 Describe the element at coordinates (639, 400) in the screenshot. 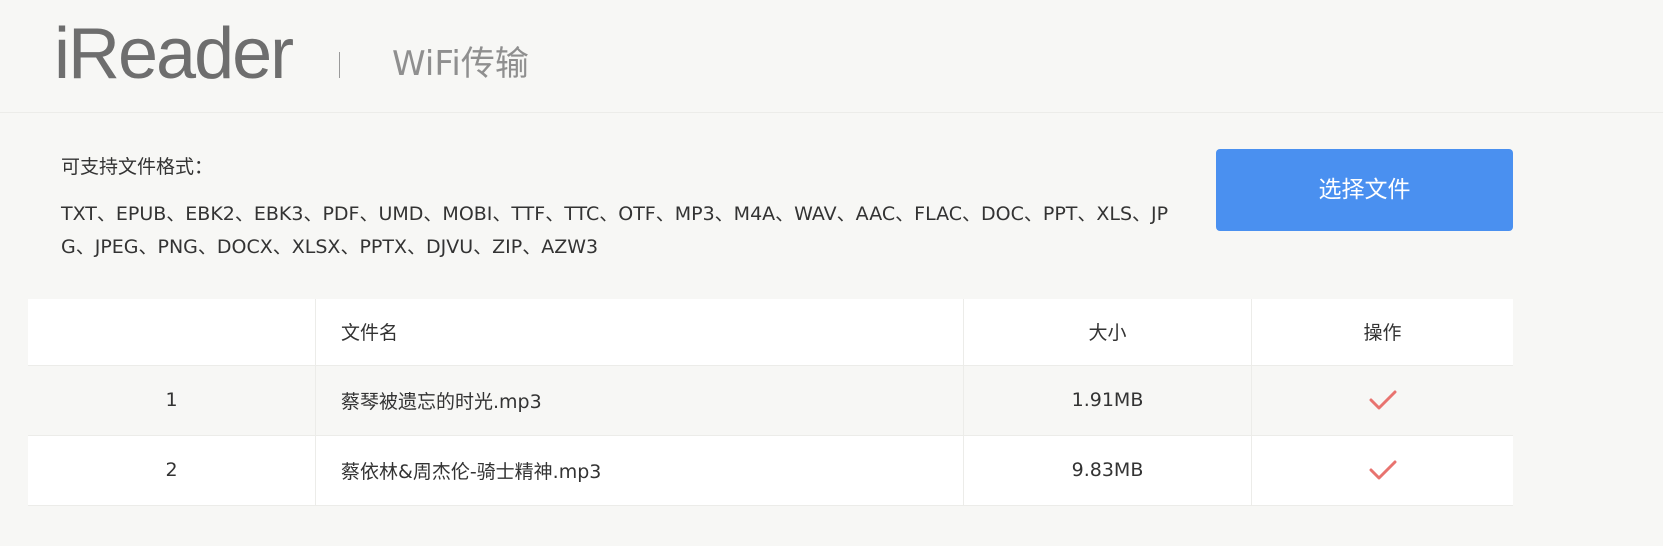

I see `row-filename: 蔡琴被遗忘的时光.mp3` at that location.